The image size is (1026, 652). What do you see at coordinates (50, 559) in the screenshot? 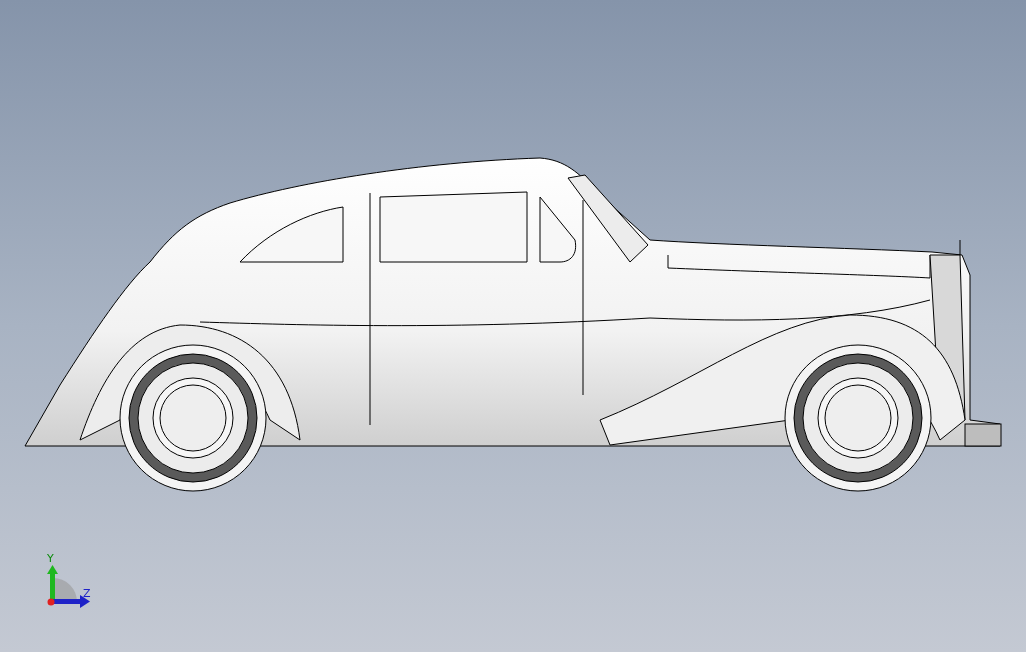
I see `y-axis-label: Y` at bounding box center [50, 559].